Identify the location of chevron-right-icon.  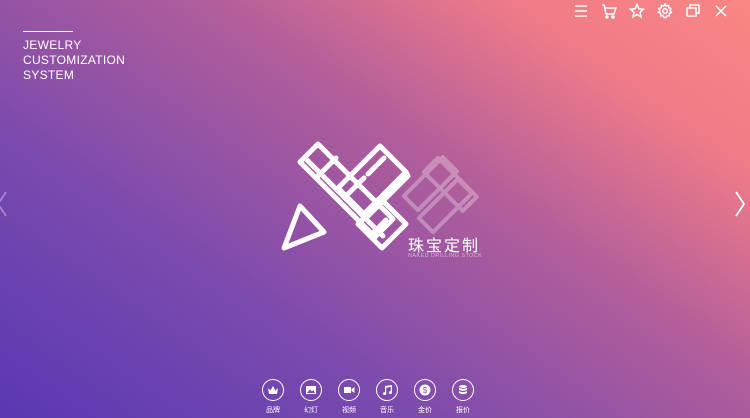
(740, 204).